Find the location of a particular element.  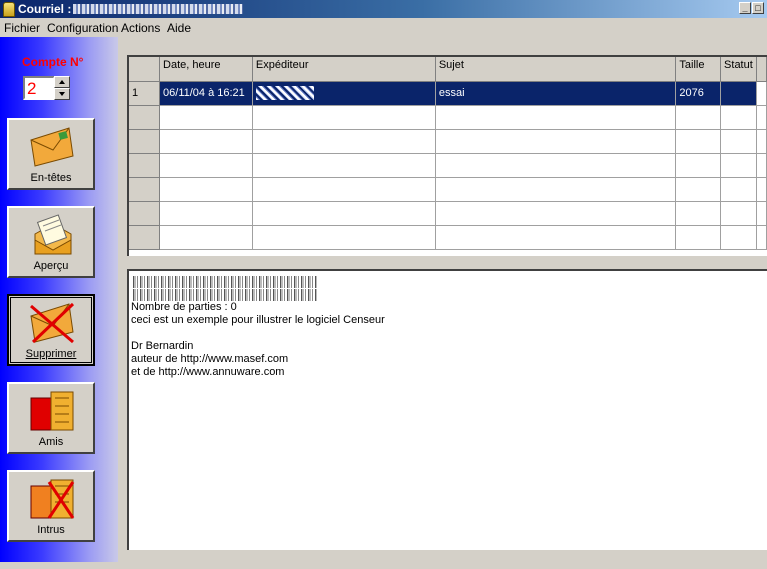

account-number-value: 2 is located at coordinates (32, 88).